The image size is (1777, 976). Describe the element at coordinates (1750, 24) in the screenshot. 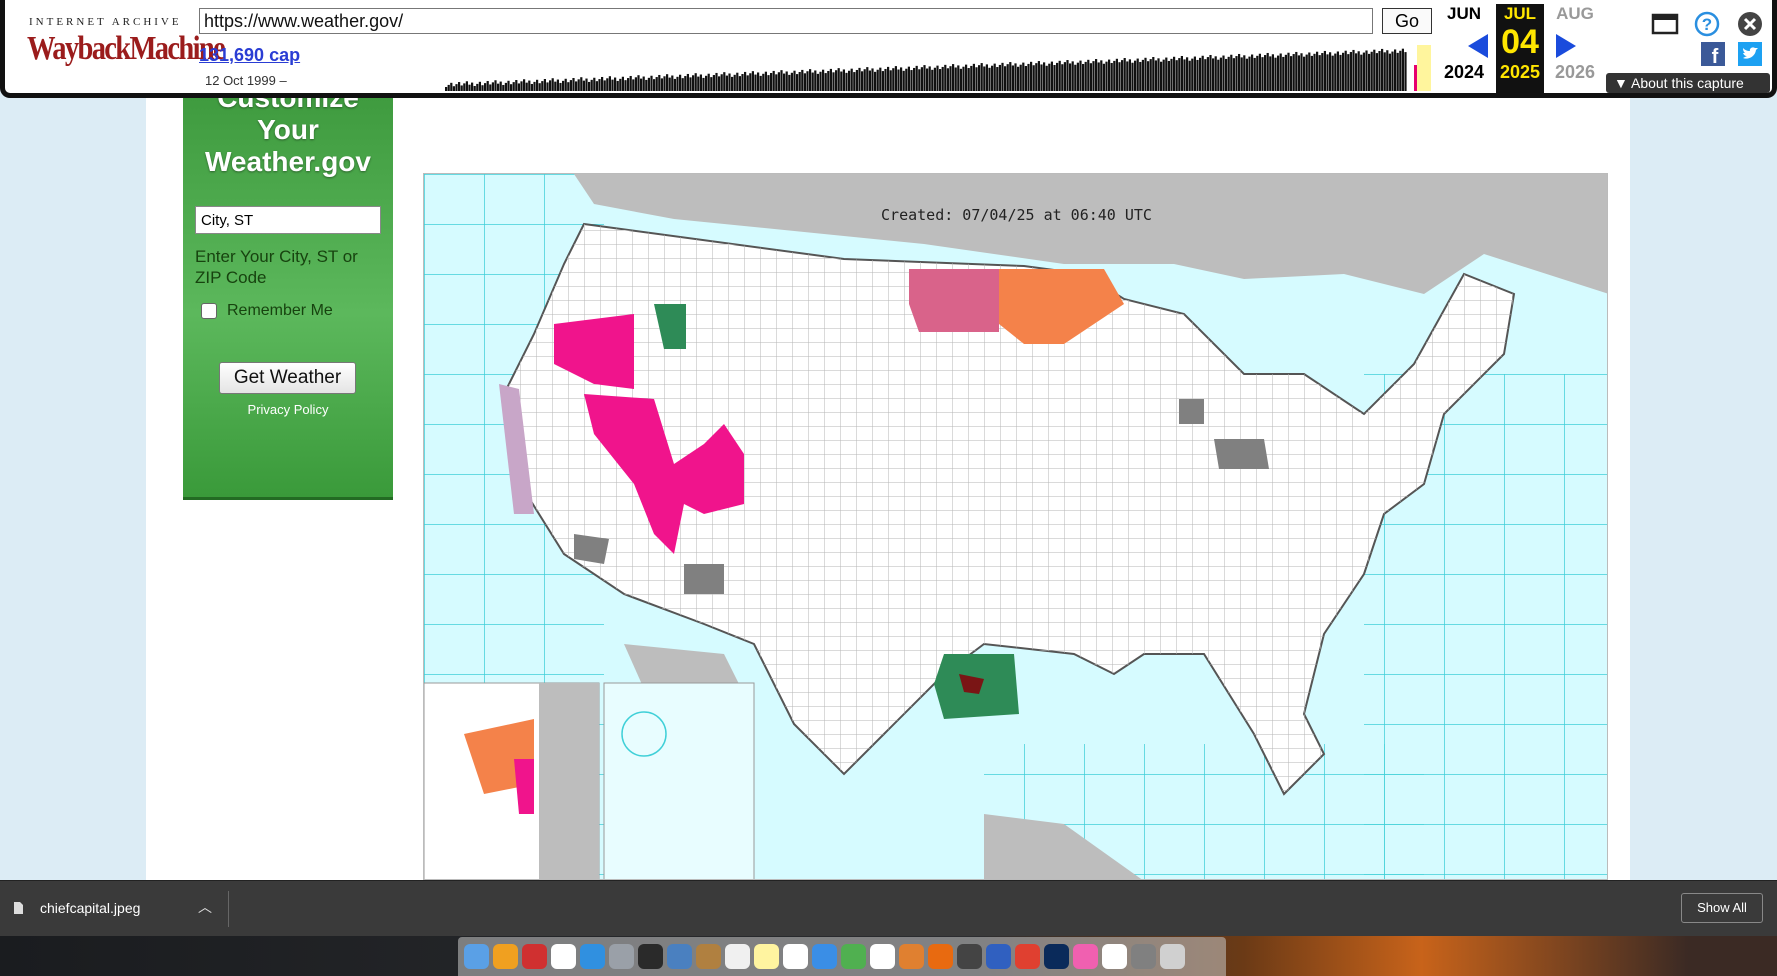

I see `close-icon` at that location.